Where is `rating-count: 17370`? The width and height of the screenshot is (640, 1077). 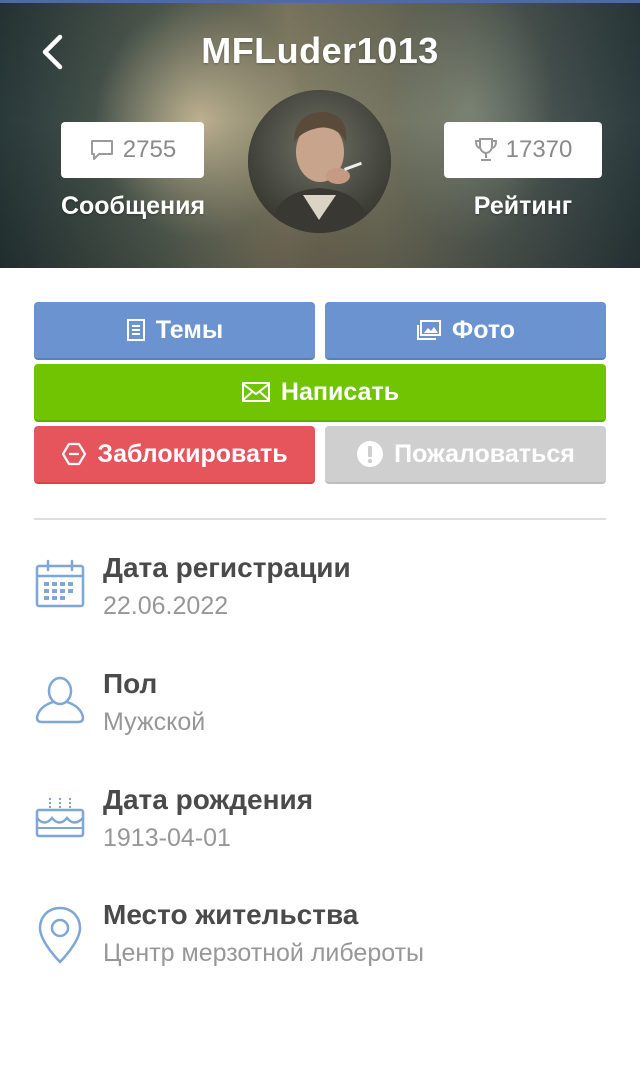
rating-count: 17370 is located at coordinates (539, 149).